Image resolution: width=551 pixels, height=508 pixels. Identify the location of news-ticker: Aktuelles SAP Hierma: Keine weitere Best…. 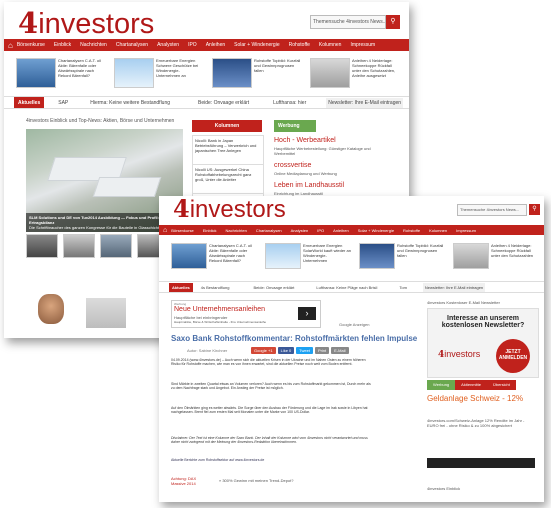
(206, 102).